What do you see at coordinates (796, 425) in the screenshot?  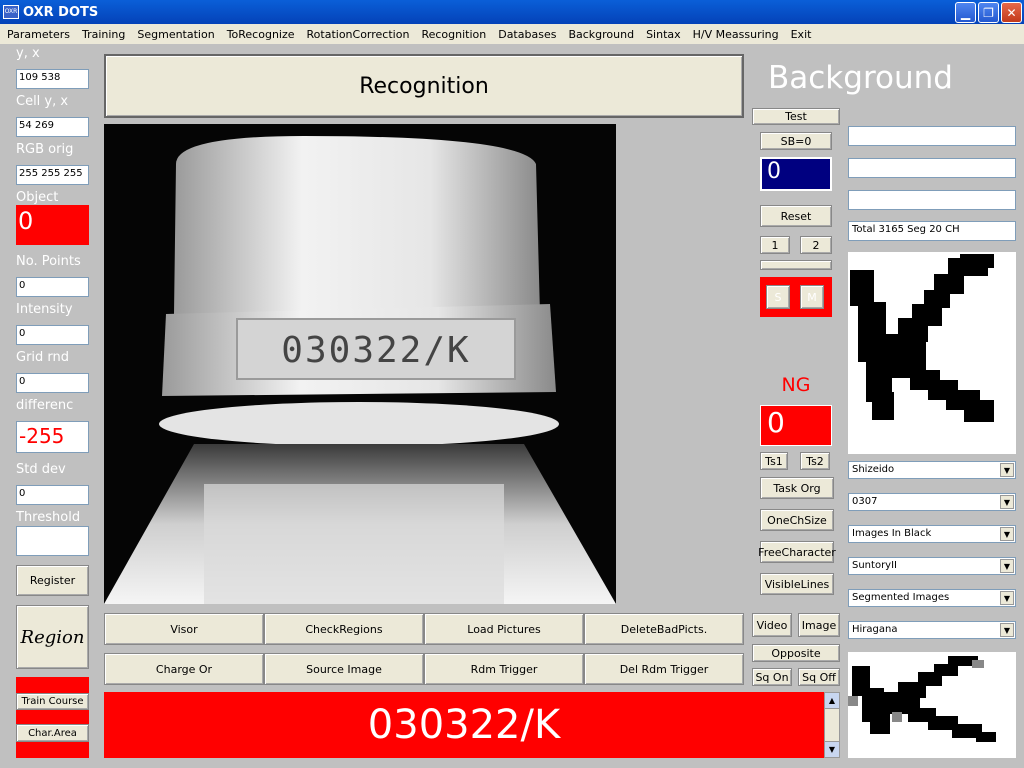 I see `ng-counter: 0` at bounding box center [796, 425].